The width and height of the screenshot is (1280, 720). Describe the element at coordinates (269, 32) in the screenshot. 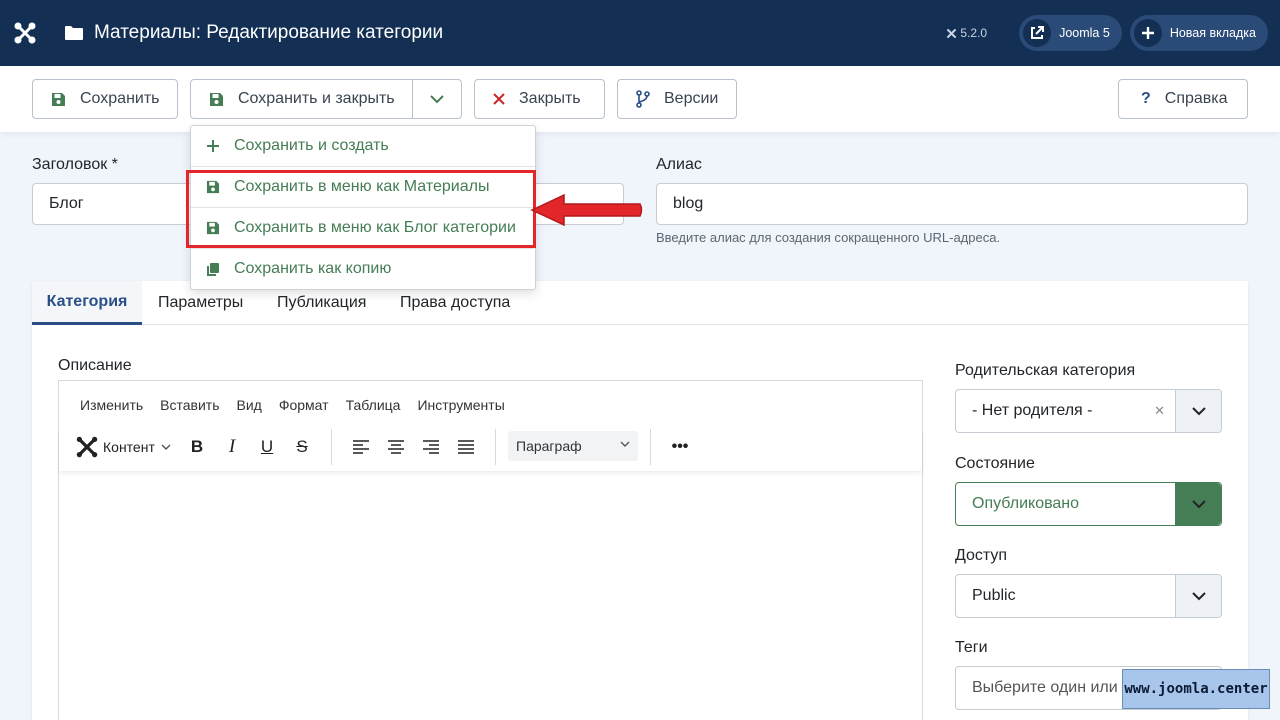

I see `page-title-text: Материалы: Редактирование категории` at that location.